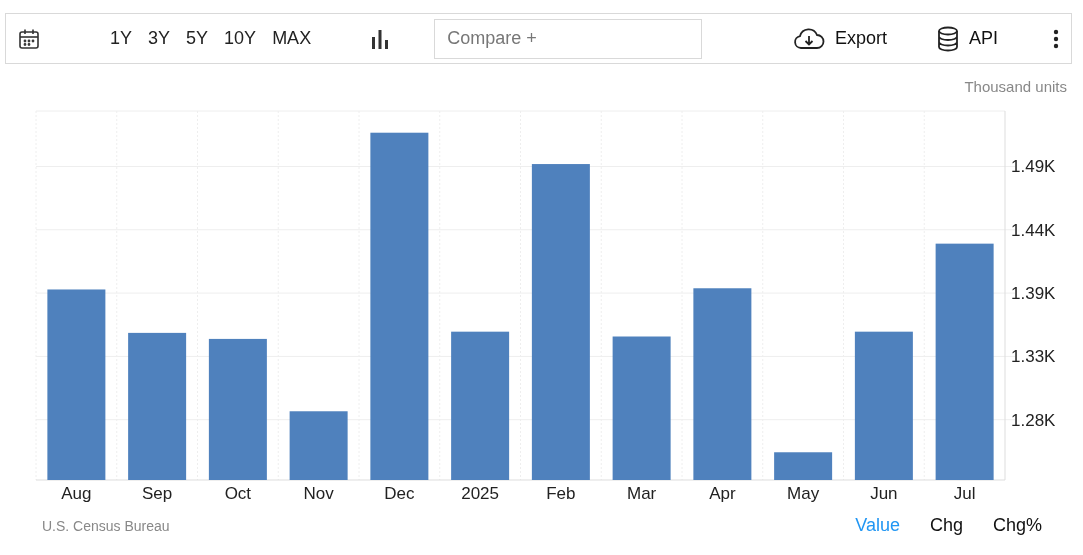 Image resolution: width=1083 pixels, height=555 pixels. Describe the element at coordinates (480, 493) in the screenshot. I see `x-axis-label: 2025` at that location.